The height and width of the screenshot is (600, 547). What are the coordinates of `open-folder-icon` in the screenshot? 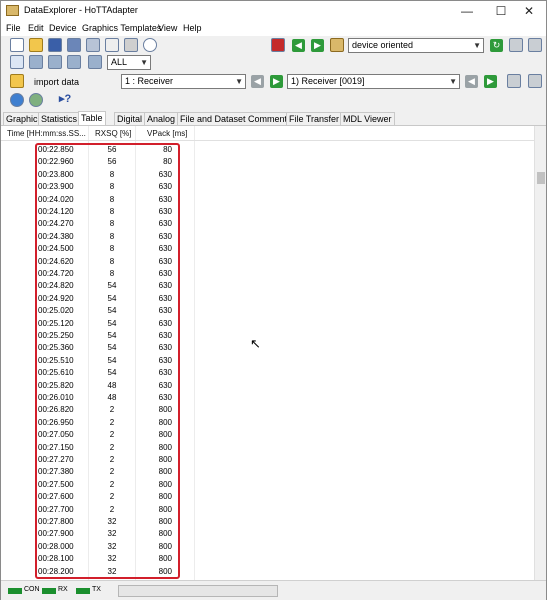 It's located at (36, 45).